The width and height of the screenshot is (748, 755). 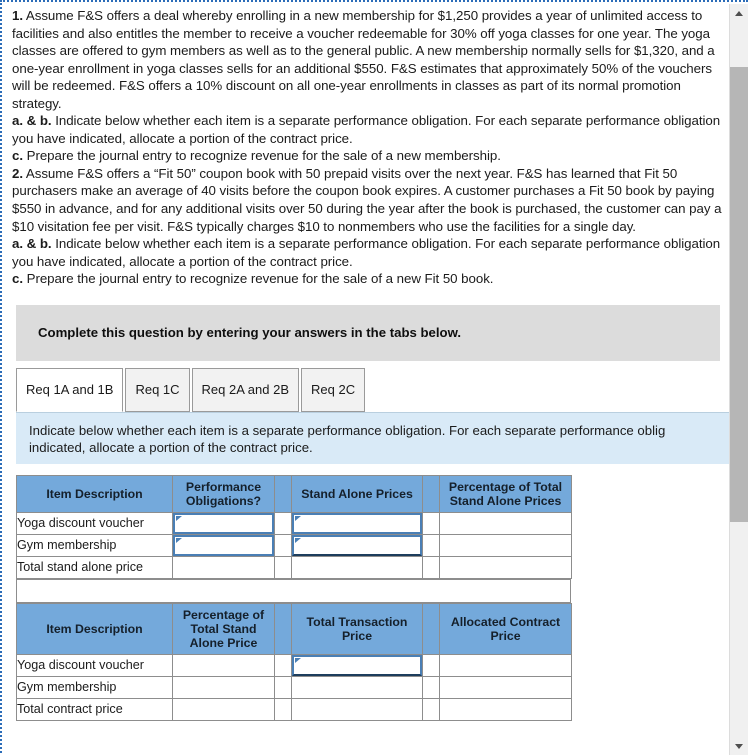 What do you see at coordinates (223, 628) in the screenshot?
I see `column-header-percentage-of-total-stand-alone-price: Percentage of Total Stand Alone Price` at bounding box center [223, 628].